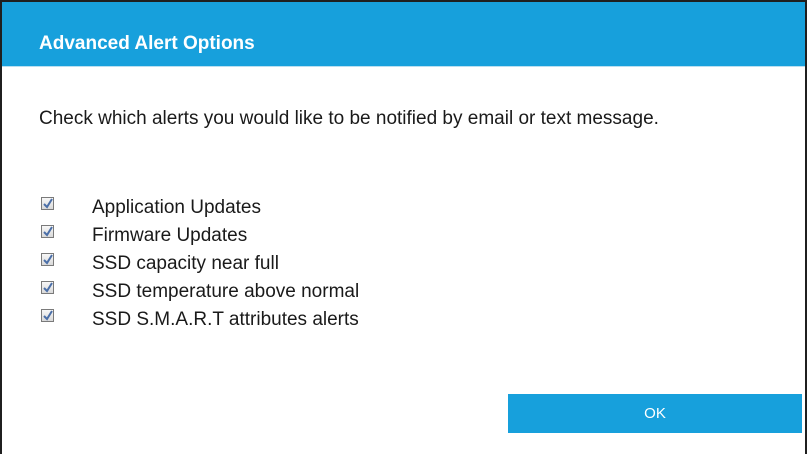 The height and width of the screenshot is (454, 809). Describe the element at coordinates (176, 207) in the screenshot. I see `application-updates-label: Application Updates` at that location.